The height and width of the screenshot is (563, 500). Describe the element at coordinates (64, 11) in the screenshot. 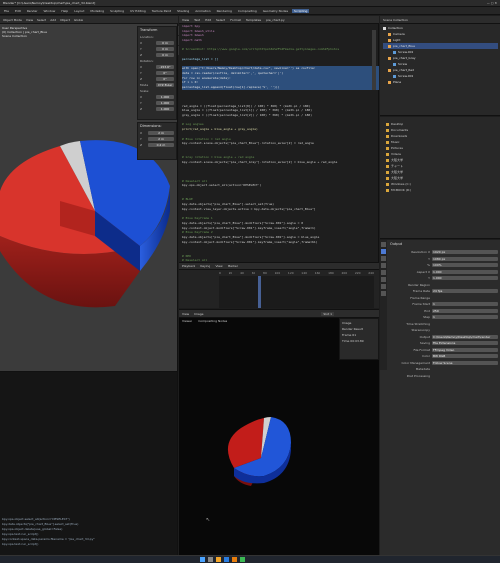

I see `menu-item-help: Help` at that location.